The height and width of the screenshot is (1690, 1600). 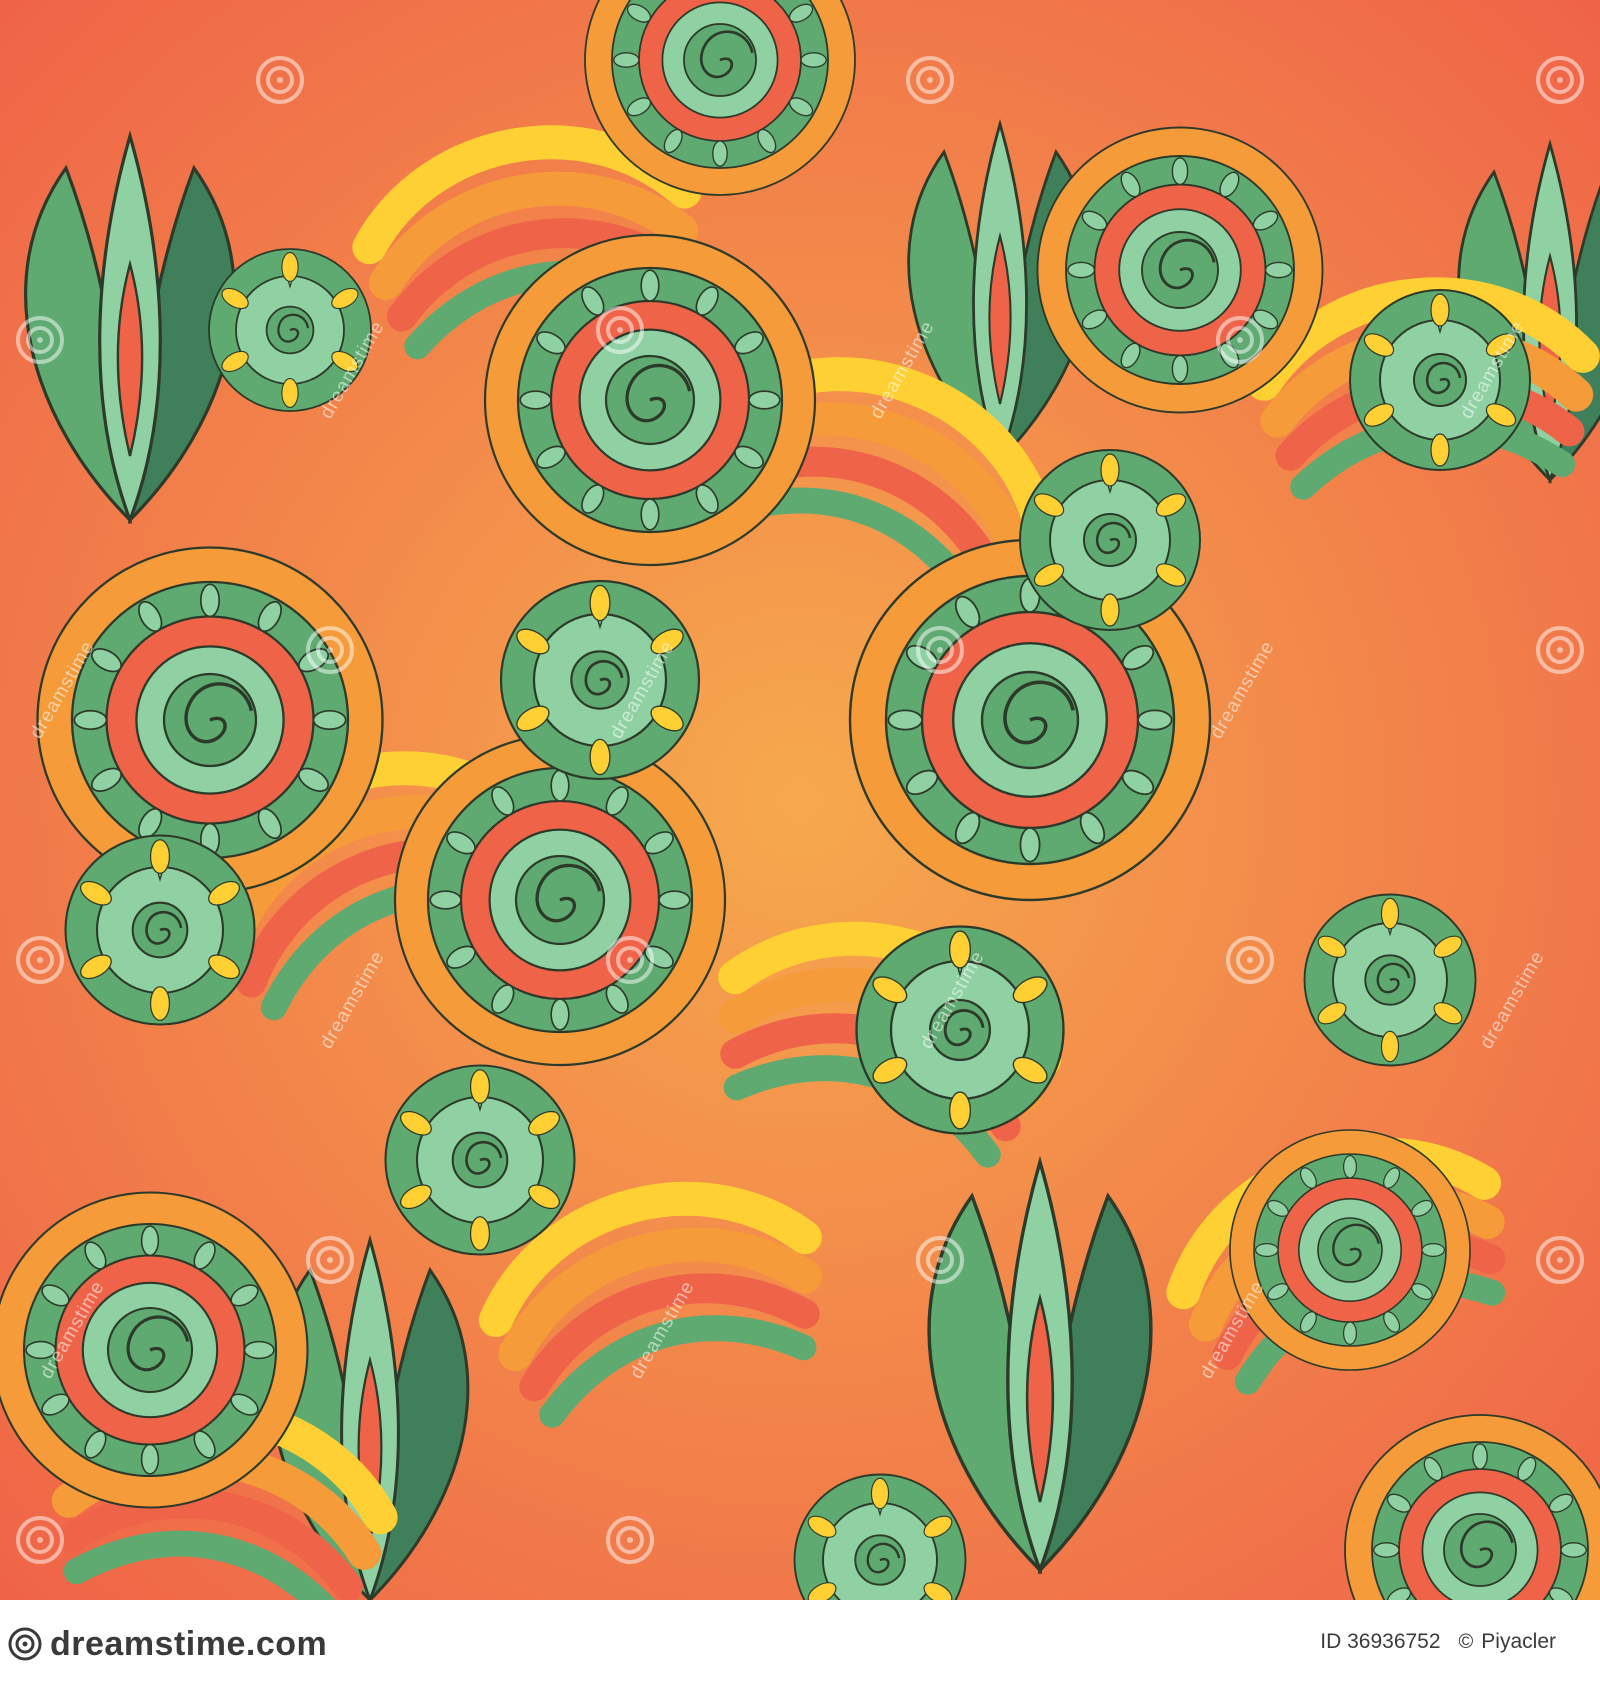 I want to click on copyright-icon: ©, so click(x=1466, y=1642).